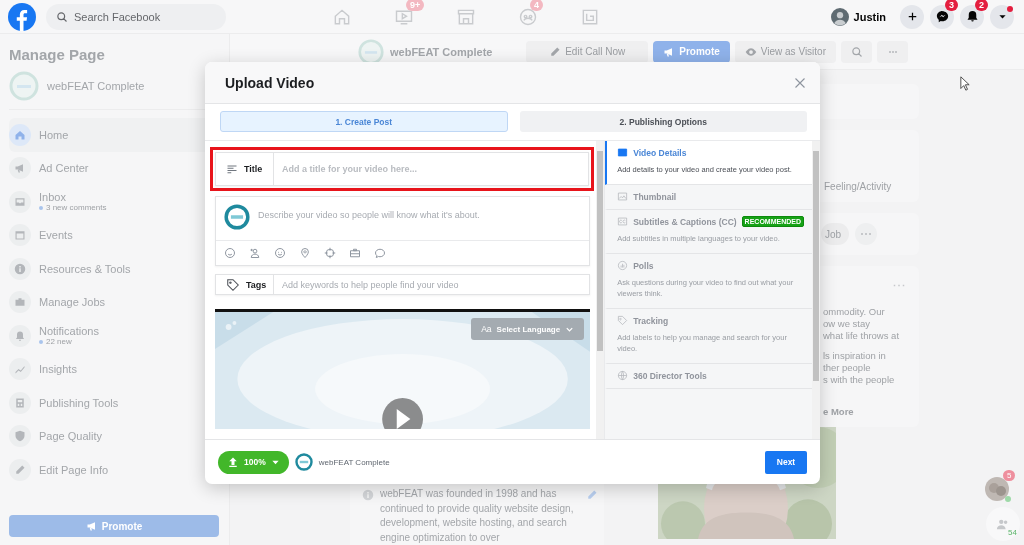  I want to click on sidebar-item: Publishing Tools, so click(114, 403).